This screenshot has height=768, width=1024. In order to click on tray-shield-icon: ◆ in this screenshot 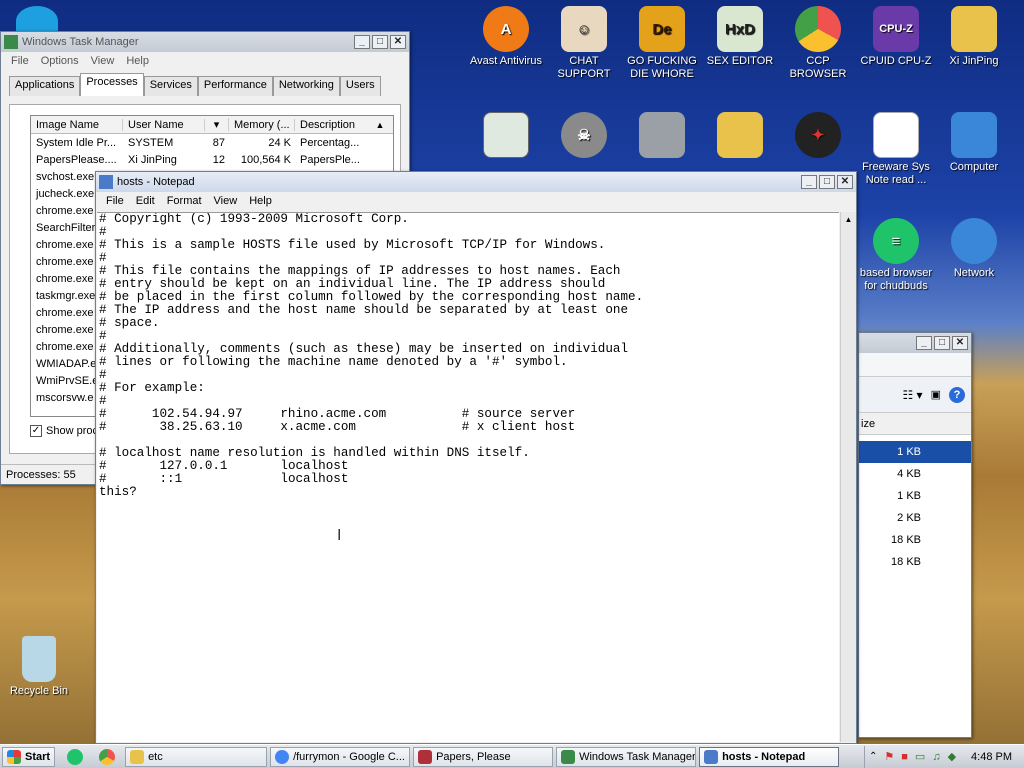, I will do `click(952, 756)`.